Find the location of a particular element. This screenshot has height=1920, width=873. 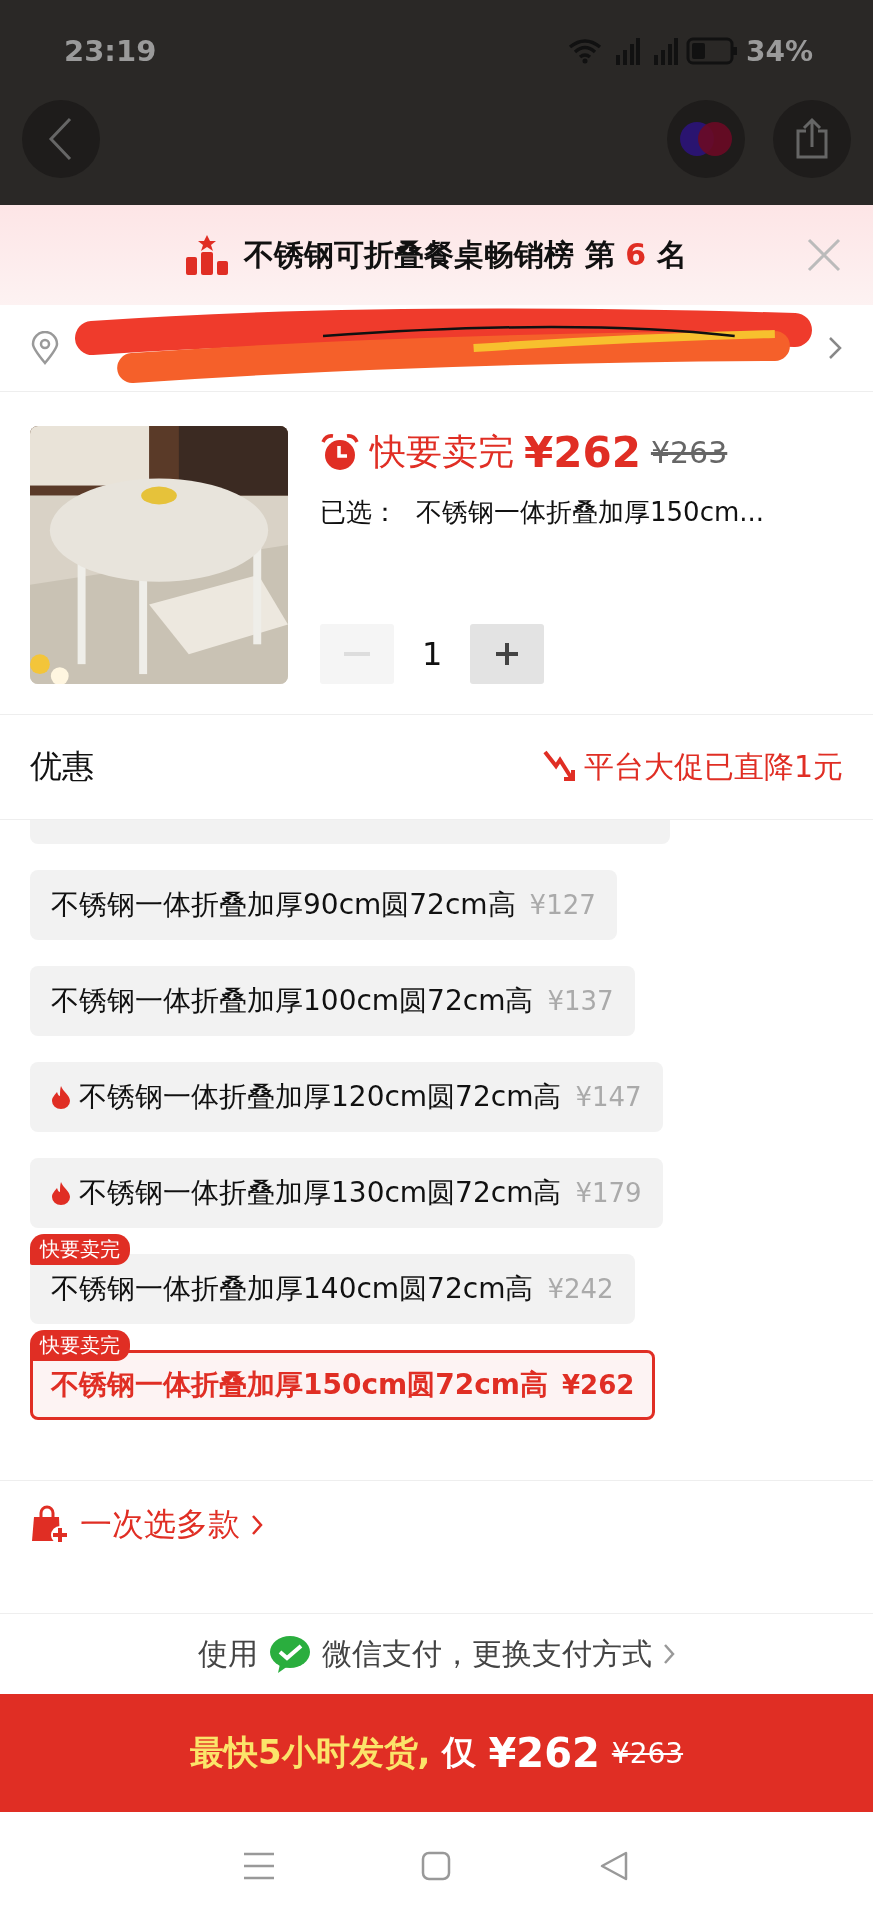

increase-button is located at coordinates (507, 654).